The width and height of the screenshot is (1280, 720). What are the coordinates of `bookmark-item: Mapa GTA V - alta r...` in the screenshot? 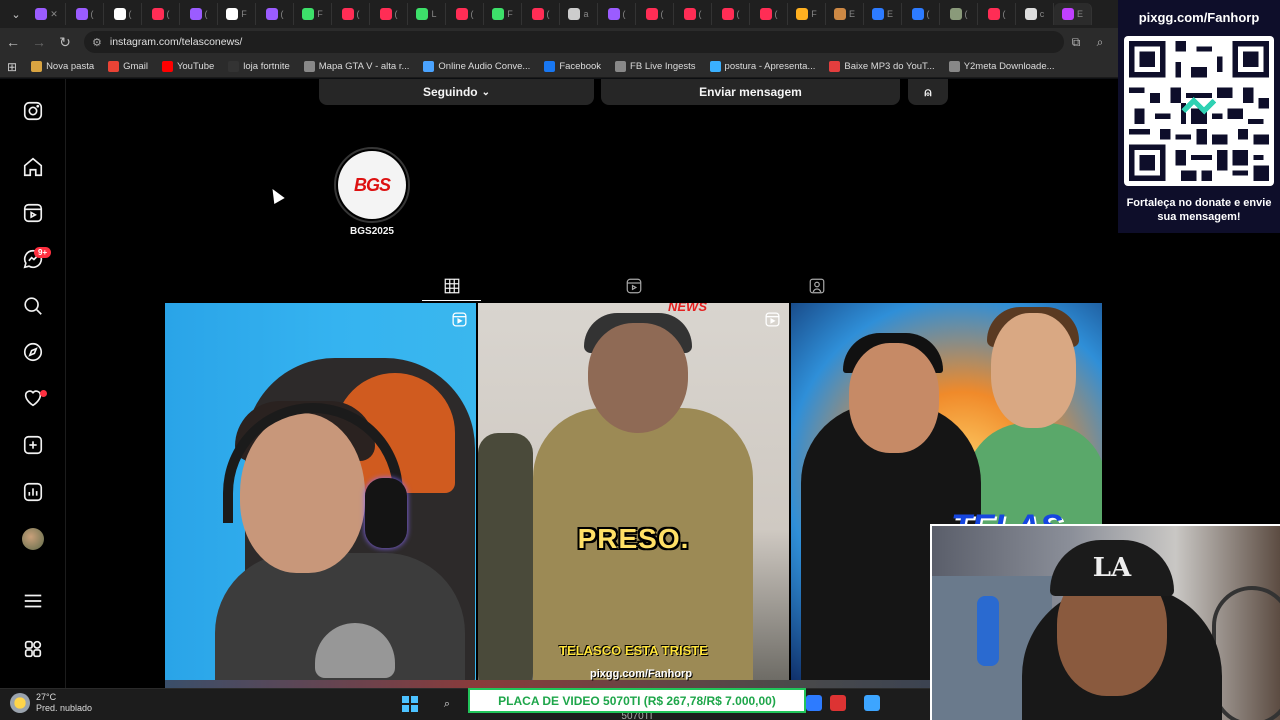 It's located at (357, 66).